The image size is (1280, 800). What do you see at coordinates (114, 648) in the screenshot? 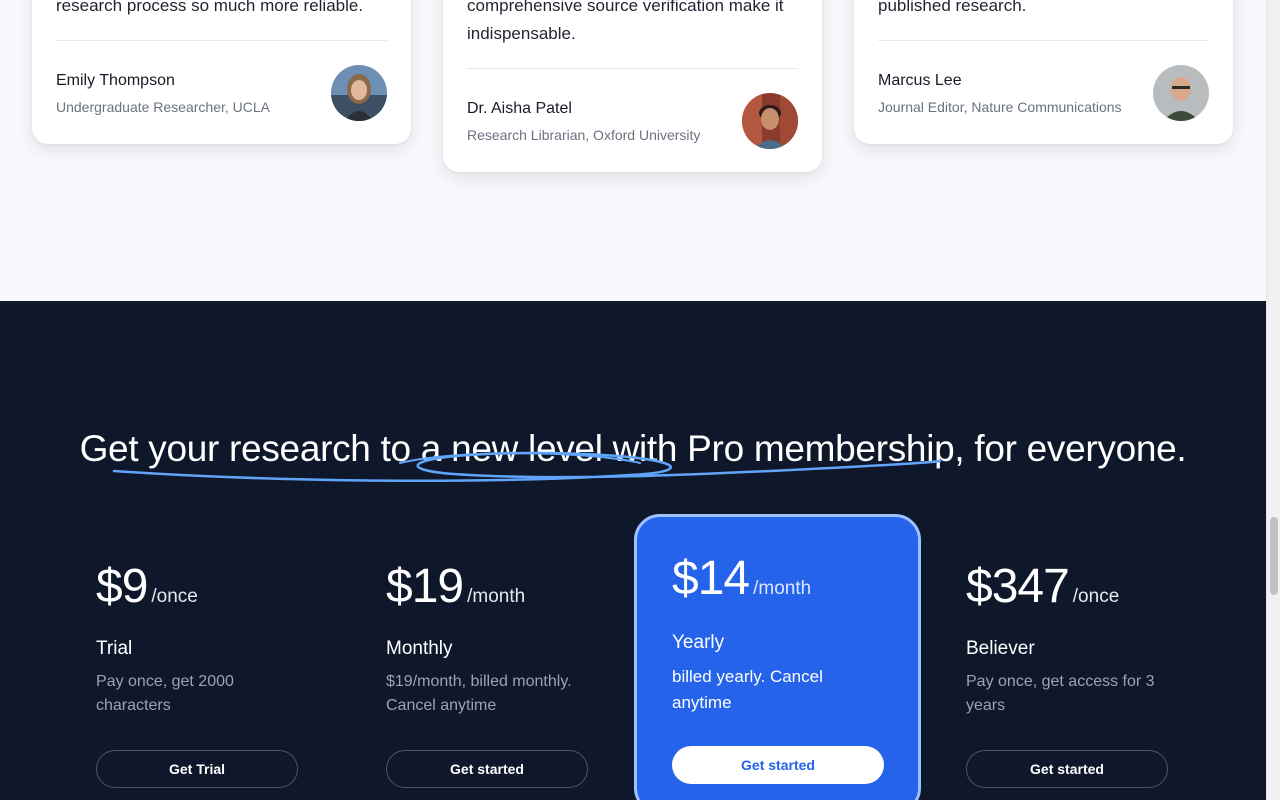
I see `plan-name: Trial` at bounding box center [114, 648].